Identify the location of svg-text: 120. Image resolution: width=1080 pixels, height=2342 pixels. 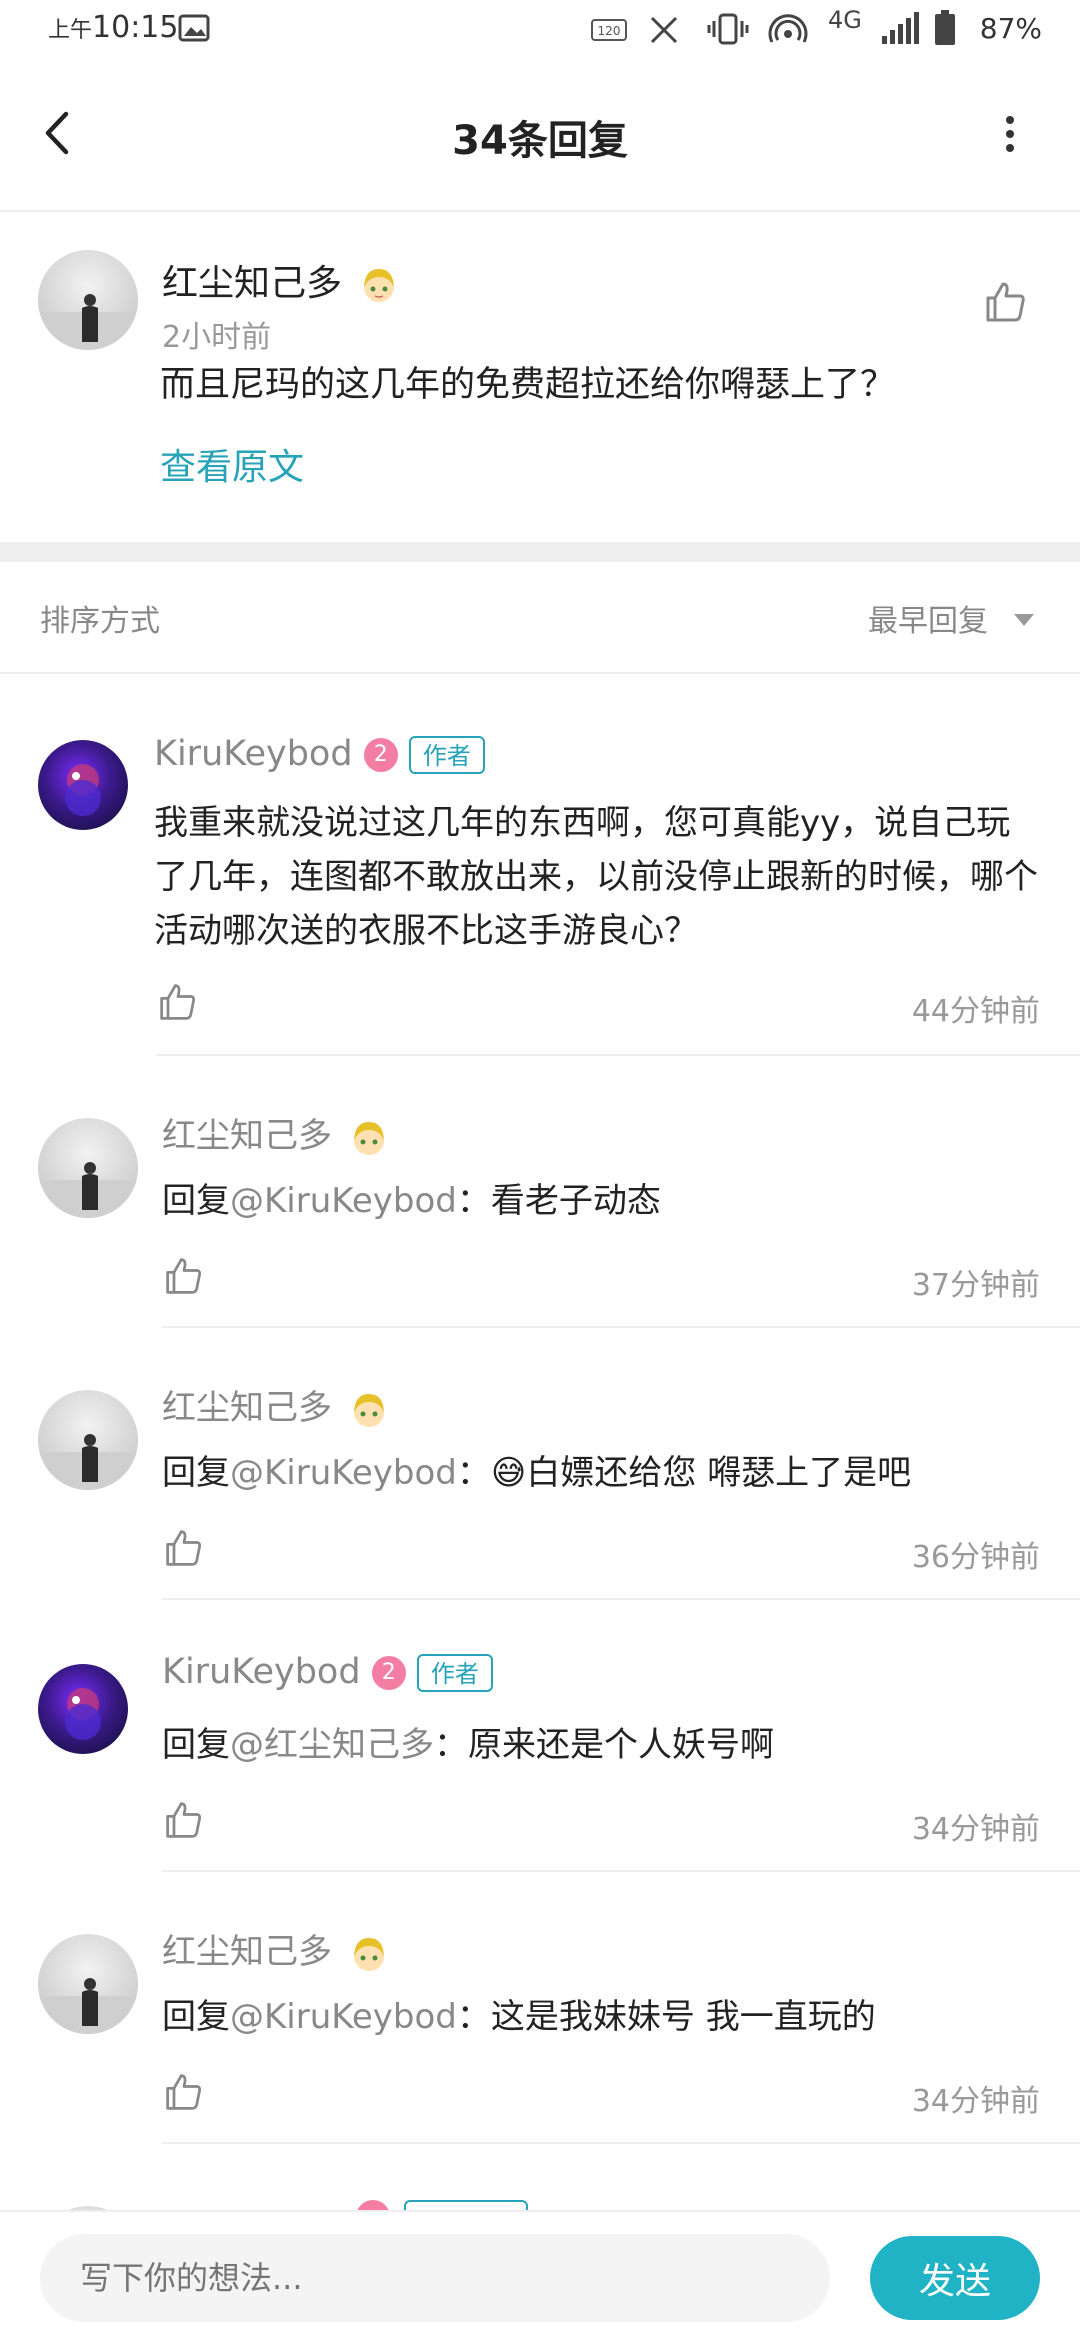
(609, 31).